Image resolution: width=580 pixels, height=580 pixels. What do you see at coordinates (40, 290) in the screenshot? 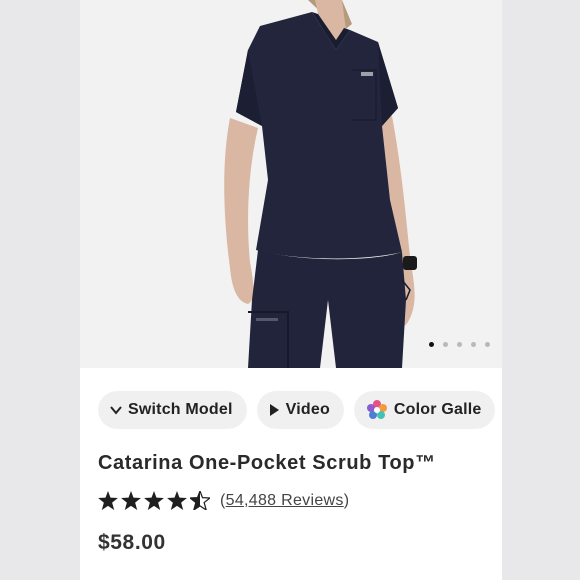
I see `left-backdrop` at bounding box center [40, 290].